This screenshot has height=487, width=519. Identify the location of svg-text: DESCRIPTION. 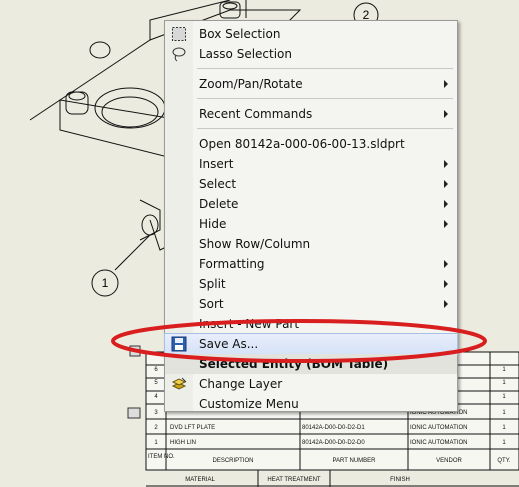
(232, 461).